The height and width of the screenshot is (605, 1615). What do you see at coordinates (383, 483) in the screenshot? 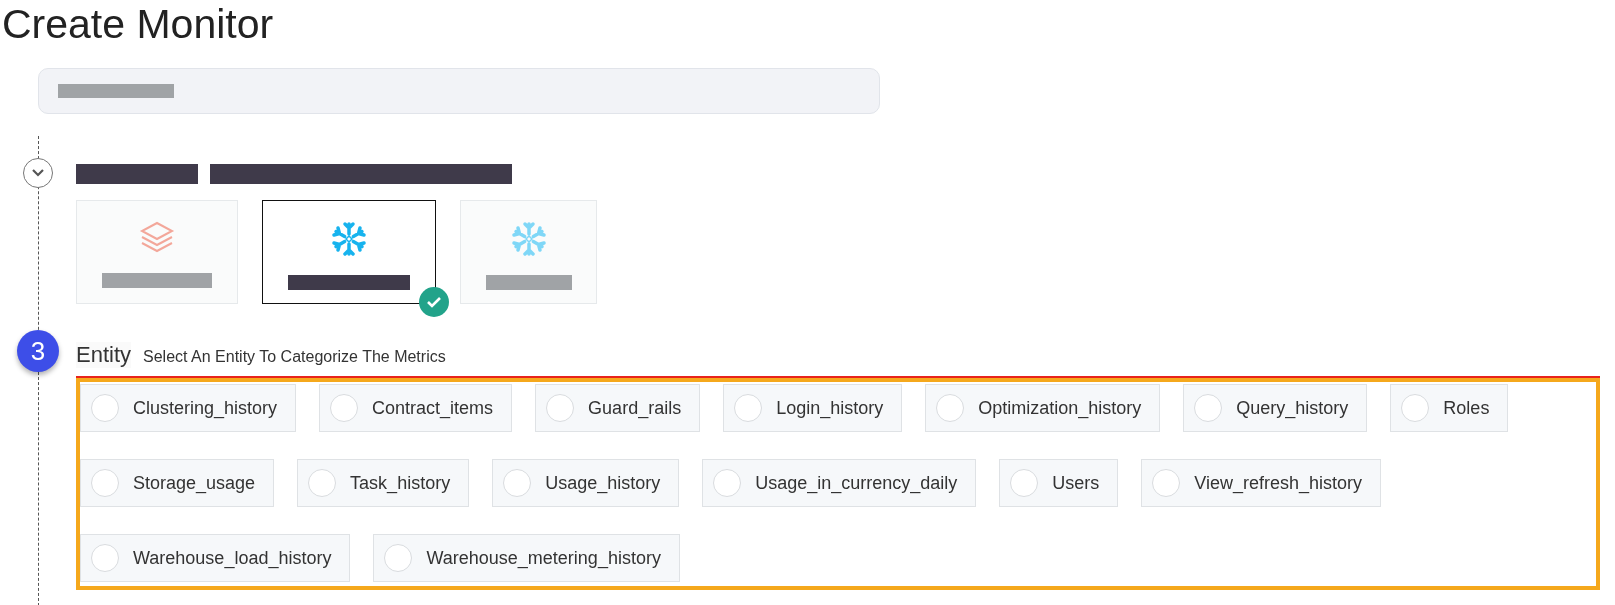
I see `entity-option: Task_history` at bounding box center [383, 483].